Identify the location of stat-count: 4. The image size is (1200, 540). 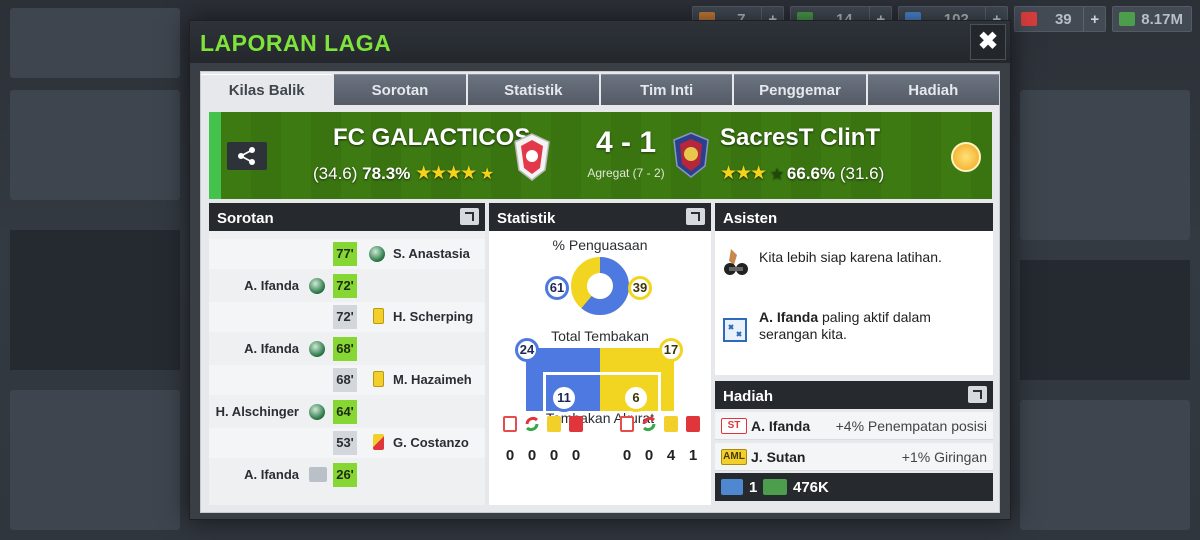
(671, 455).